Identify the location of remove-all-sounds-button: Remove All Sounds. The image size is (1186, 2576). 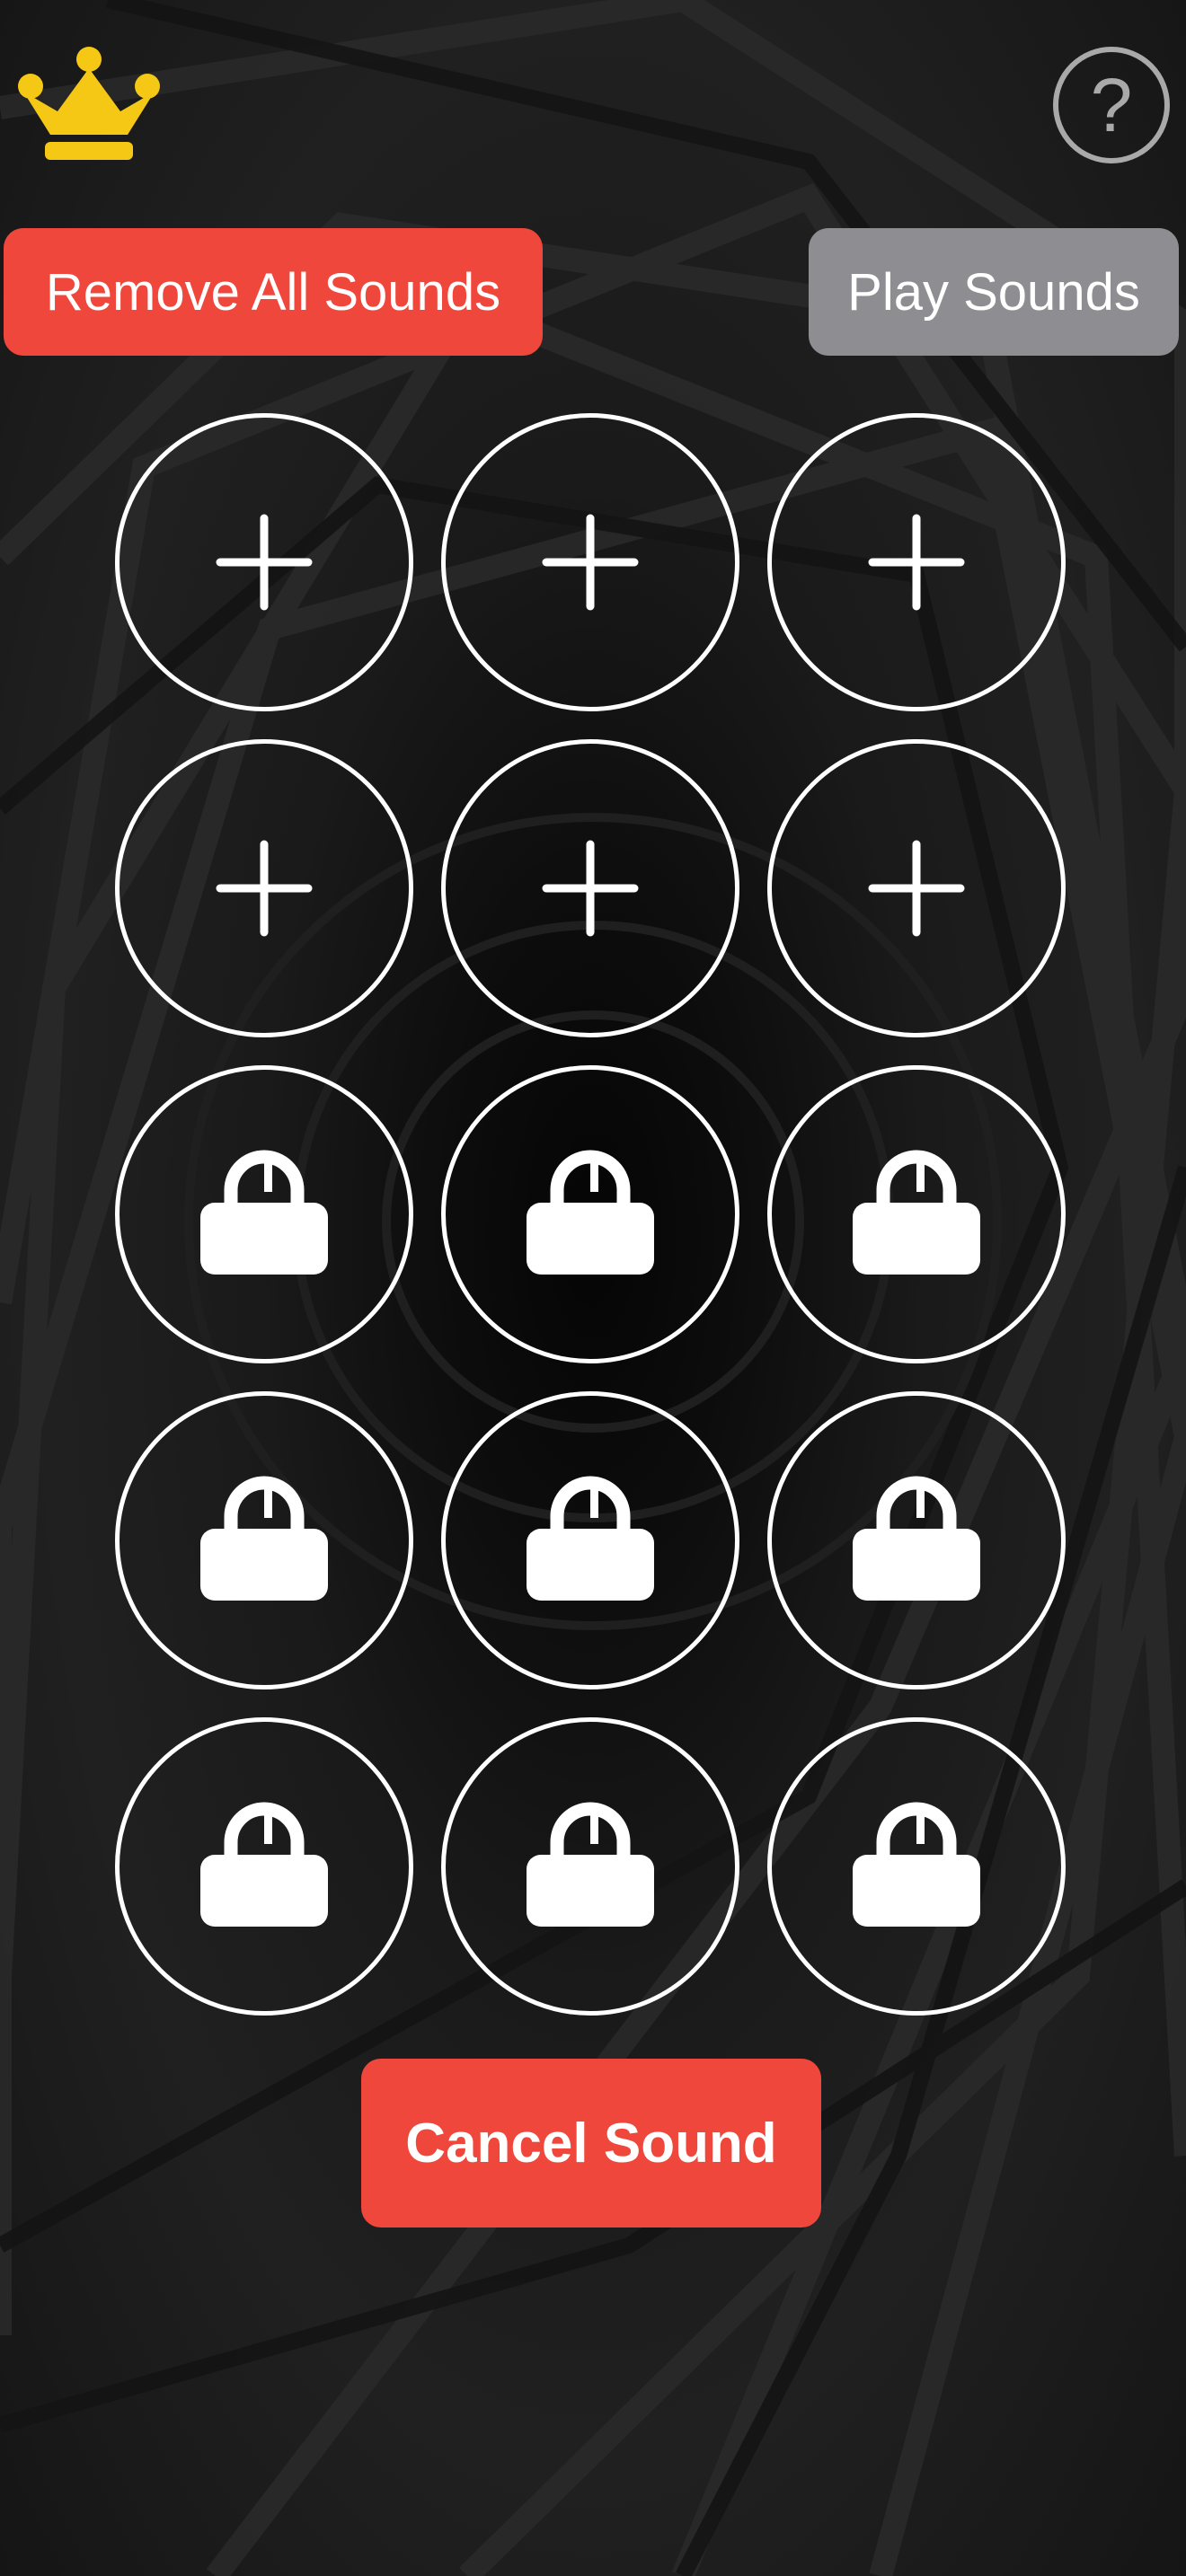
(273, 292).